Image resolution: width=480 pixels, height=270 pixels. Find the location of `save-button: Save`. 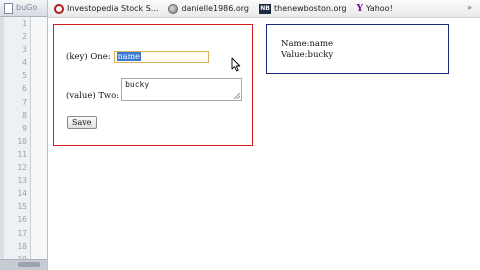

save-button: Save is located at coordinates (82, 122).